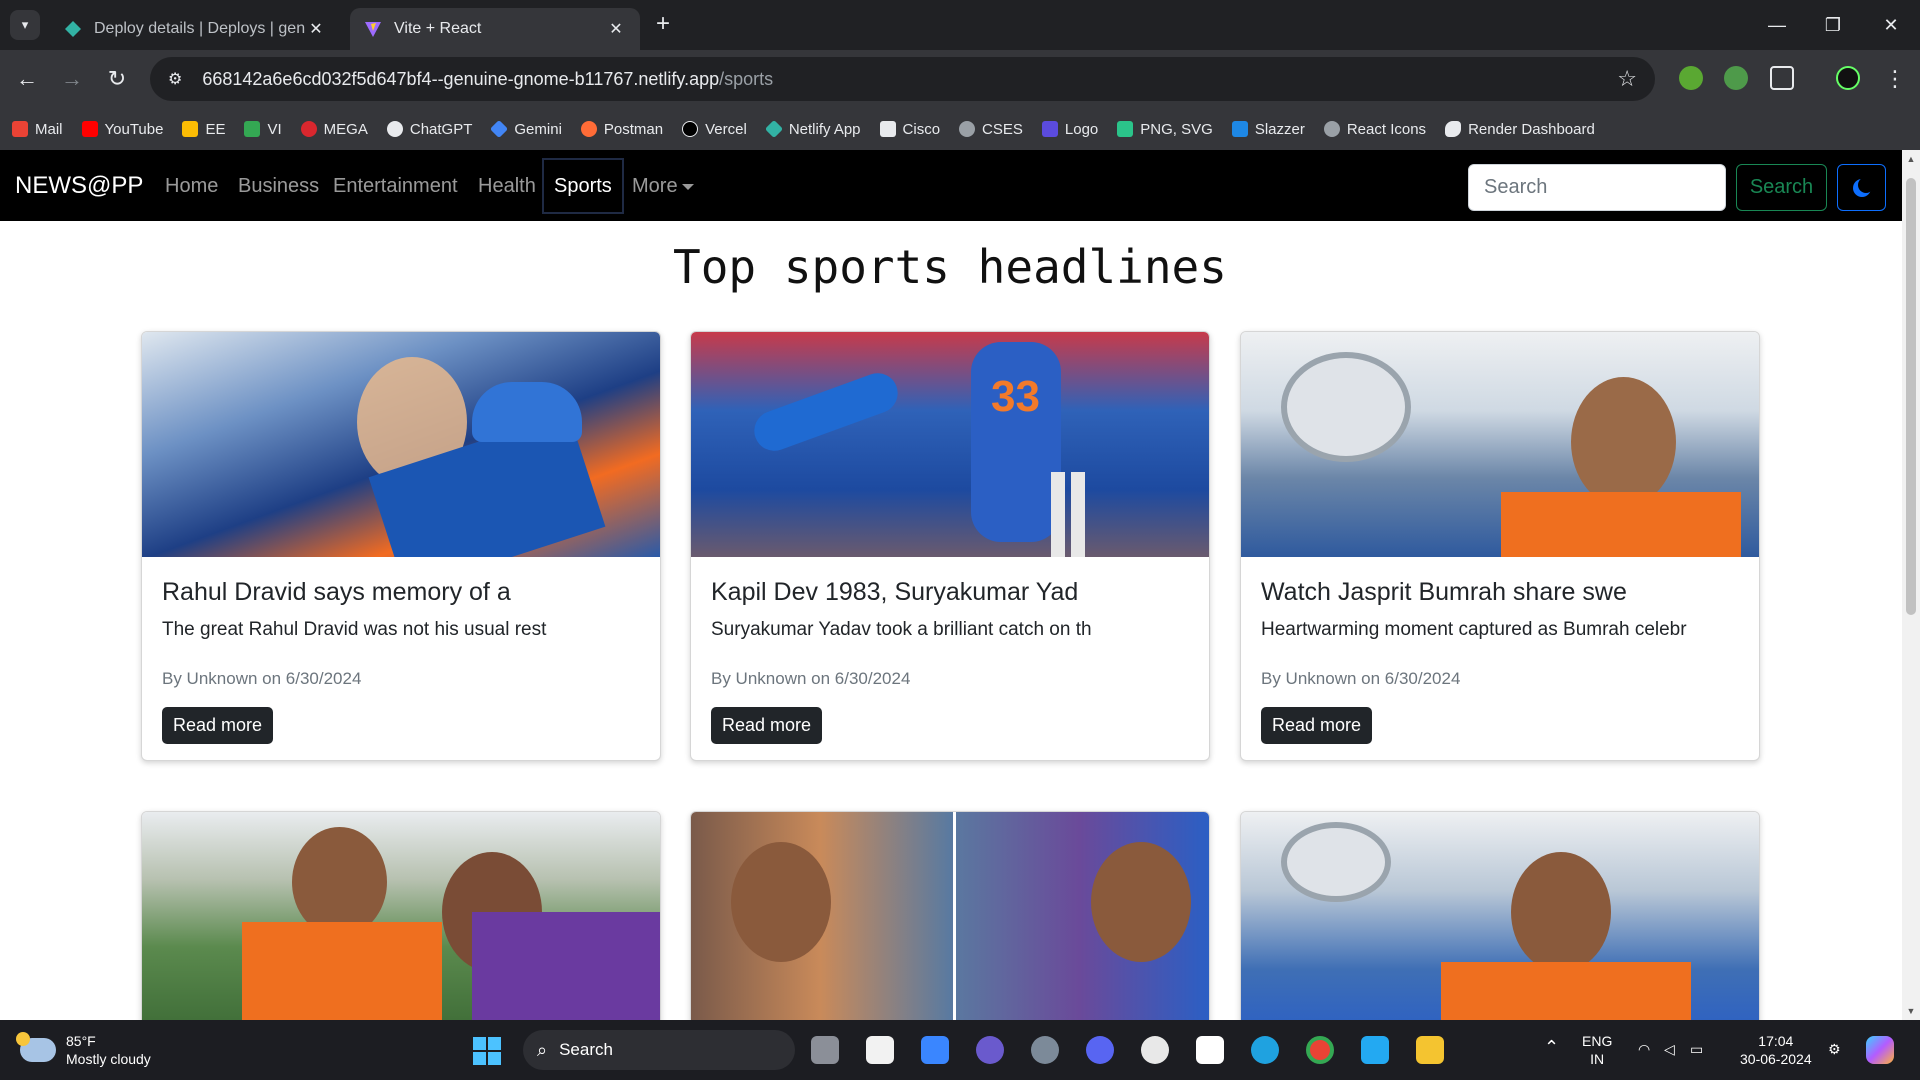  Describe the element at coordinates (991, 129) in the screenshot. I see `bookmark-cses: CSES` at that location.